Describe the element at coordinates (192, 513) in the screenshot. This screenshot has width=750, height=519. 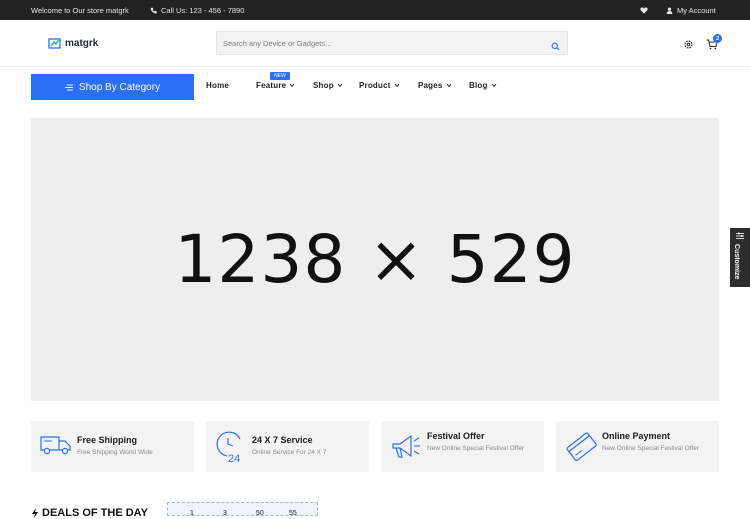
I see `timer-days: 1` at that location.